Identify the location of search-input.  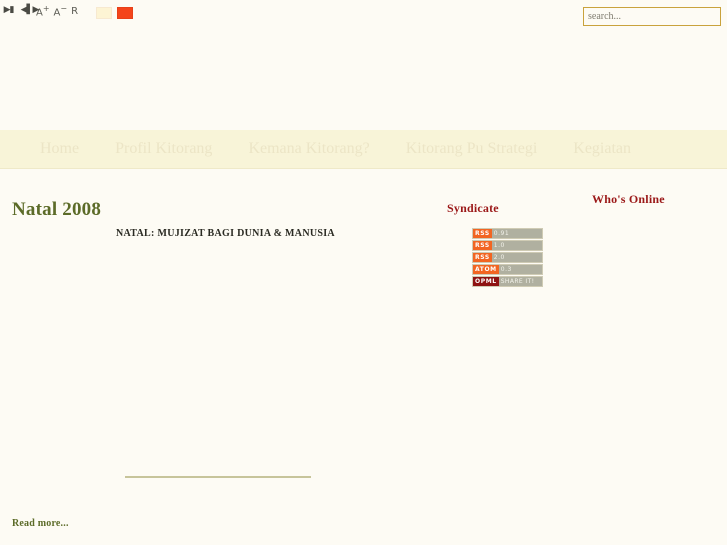
(652, 16).